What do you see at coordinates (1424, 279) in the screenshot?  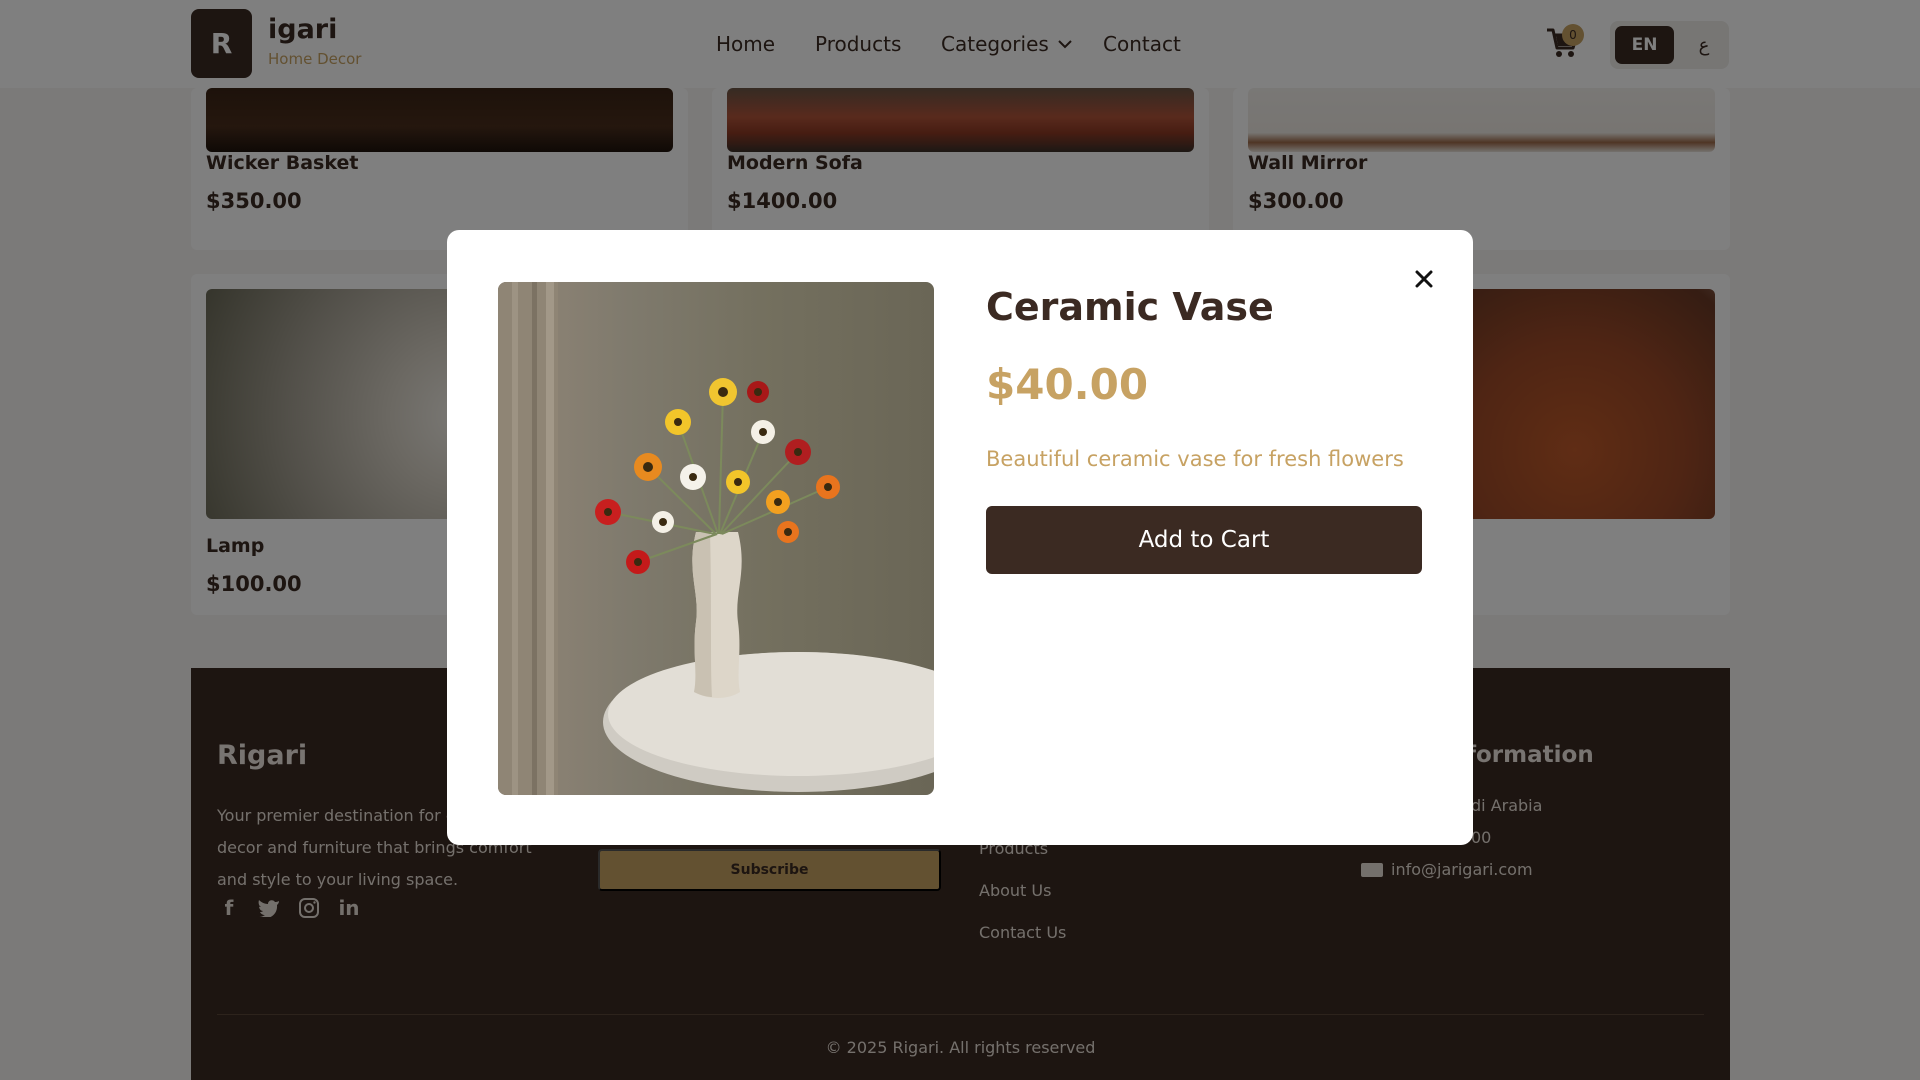 I see `close-icon` at bounding box center [1424, 279].